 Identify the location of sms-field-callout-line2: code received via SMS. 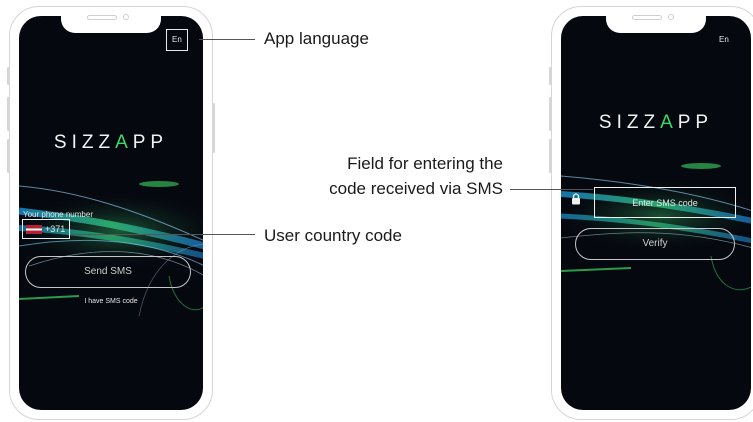
(416, 188).